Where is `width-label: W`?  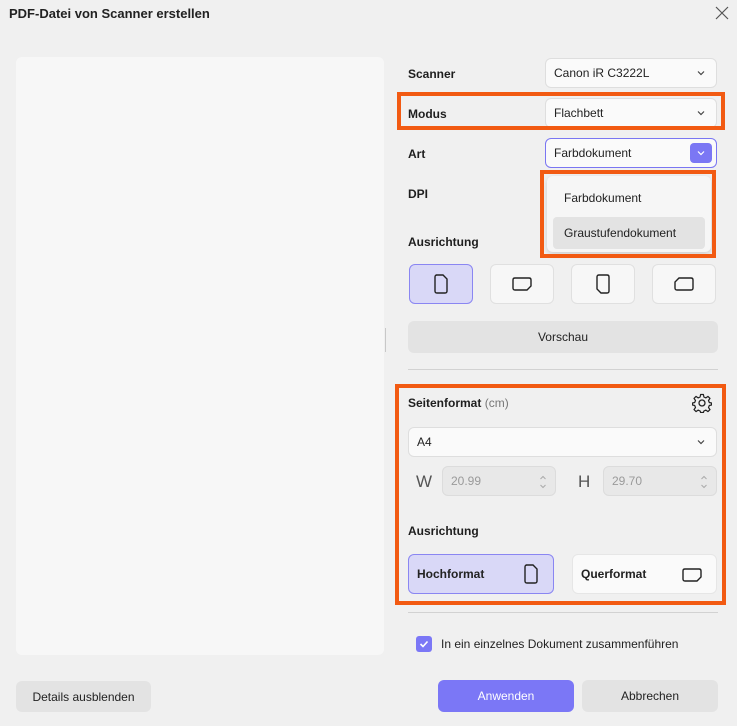
width-label: W is located at coordinates (424, 481).